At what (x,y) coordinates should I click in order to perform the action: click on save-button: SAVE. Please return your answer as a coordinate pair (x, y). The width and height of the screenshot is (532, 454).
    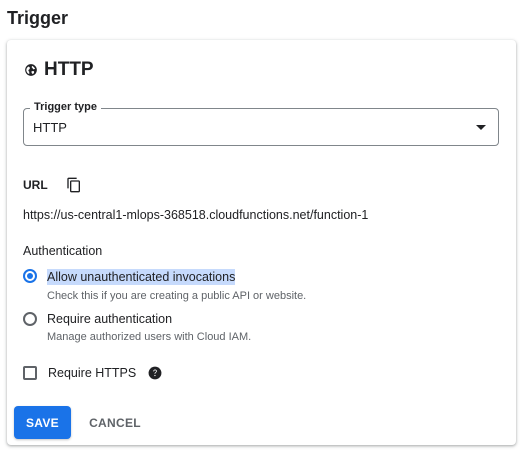
    Looking at the image, I should click on (42, 422).